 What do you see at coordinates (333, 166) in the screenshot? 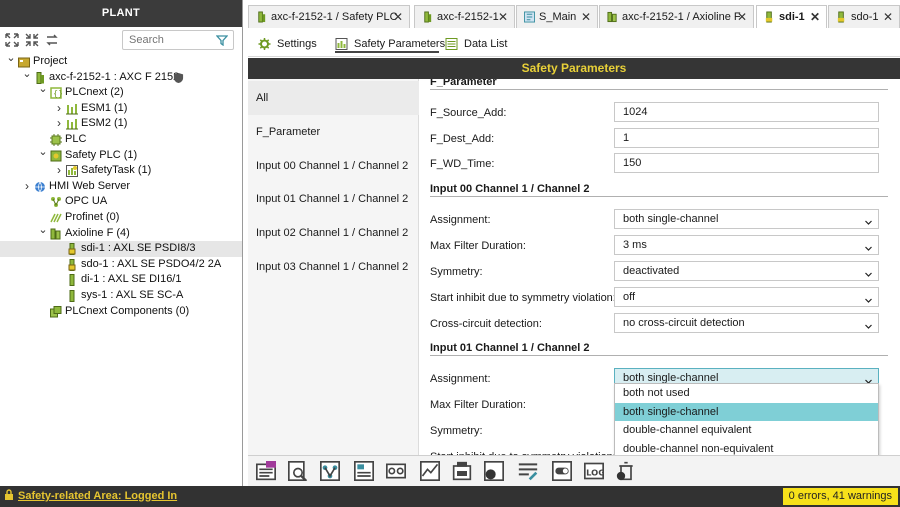
I see `parameter-nav-item: Input 00 Channel 1 / Channel 2` at bounding box center [333, 166].